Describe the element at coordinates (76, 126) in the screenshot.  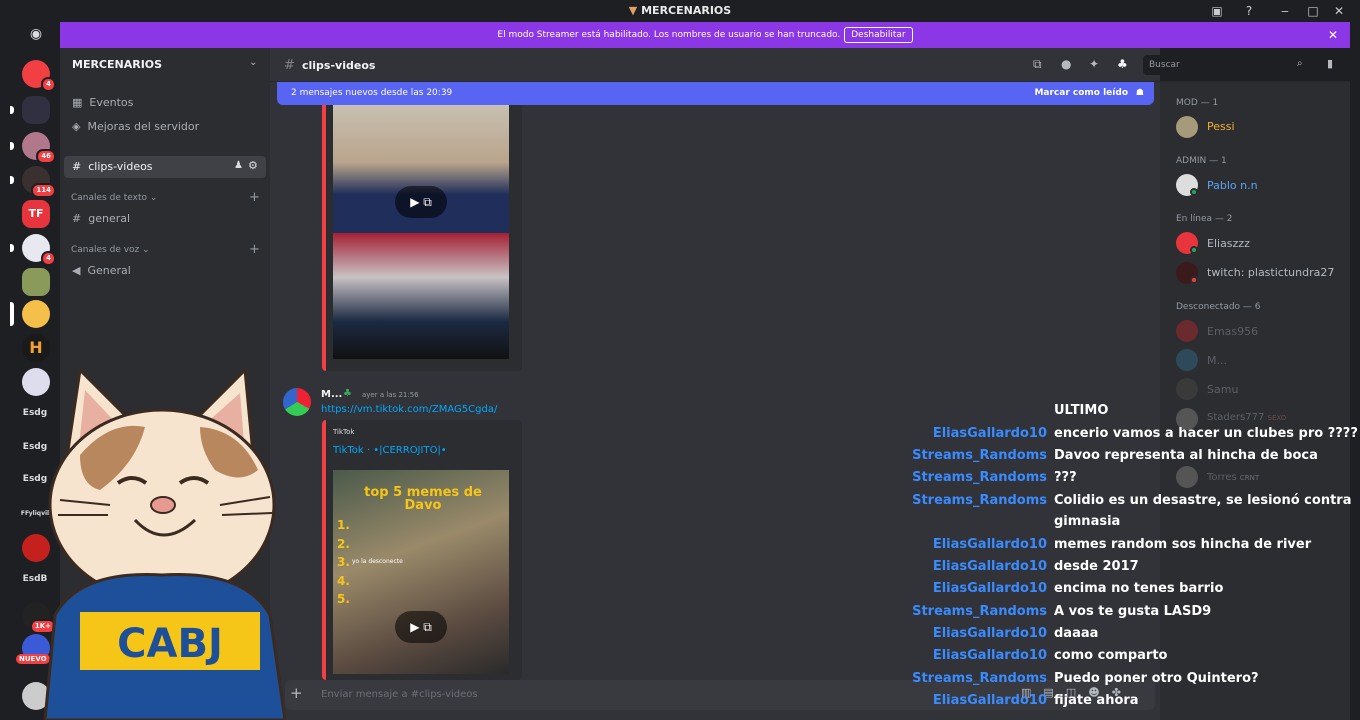
I see `boost-icon: ◈` at that location.